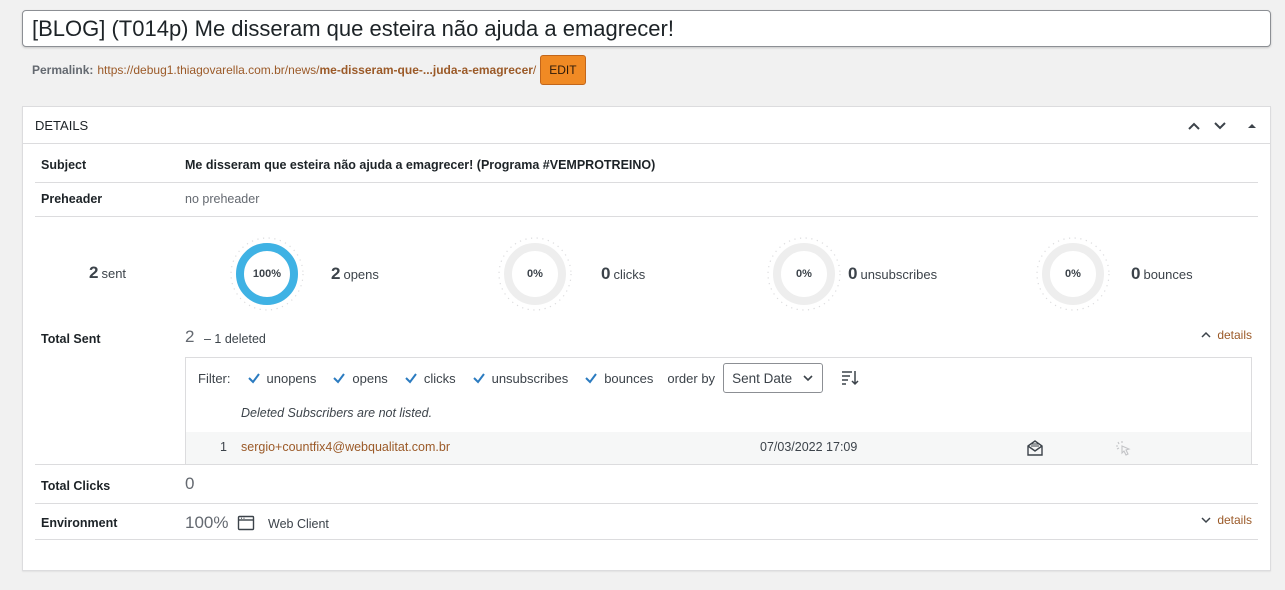 The image size is (1285, 590). I want to click on stat-opens: 100% 2 opens, so click(304, 274).